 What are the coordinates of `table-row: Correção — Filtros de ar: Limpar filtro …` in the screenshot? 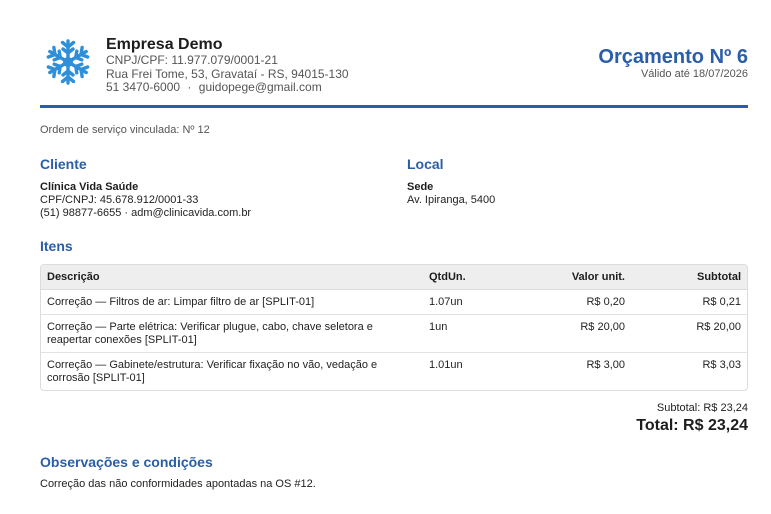 It's located at (394, 302).